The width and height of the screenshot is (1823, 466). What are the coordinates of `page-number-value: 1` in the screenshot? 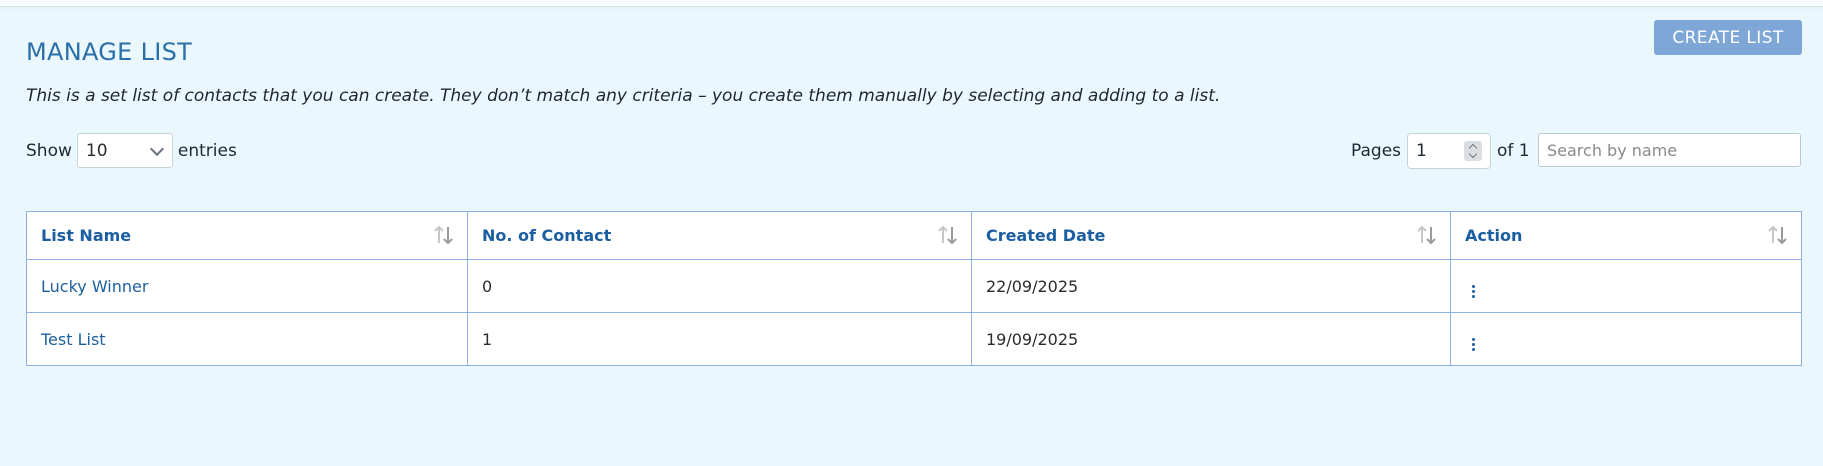 It's located at (1421, 151).